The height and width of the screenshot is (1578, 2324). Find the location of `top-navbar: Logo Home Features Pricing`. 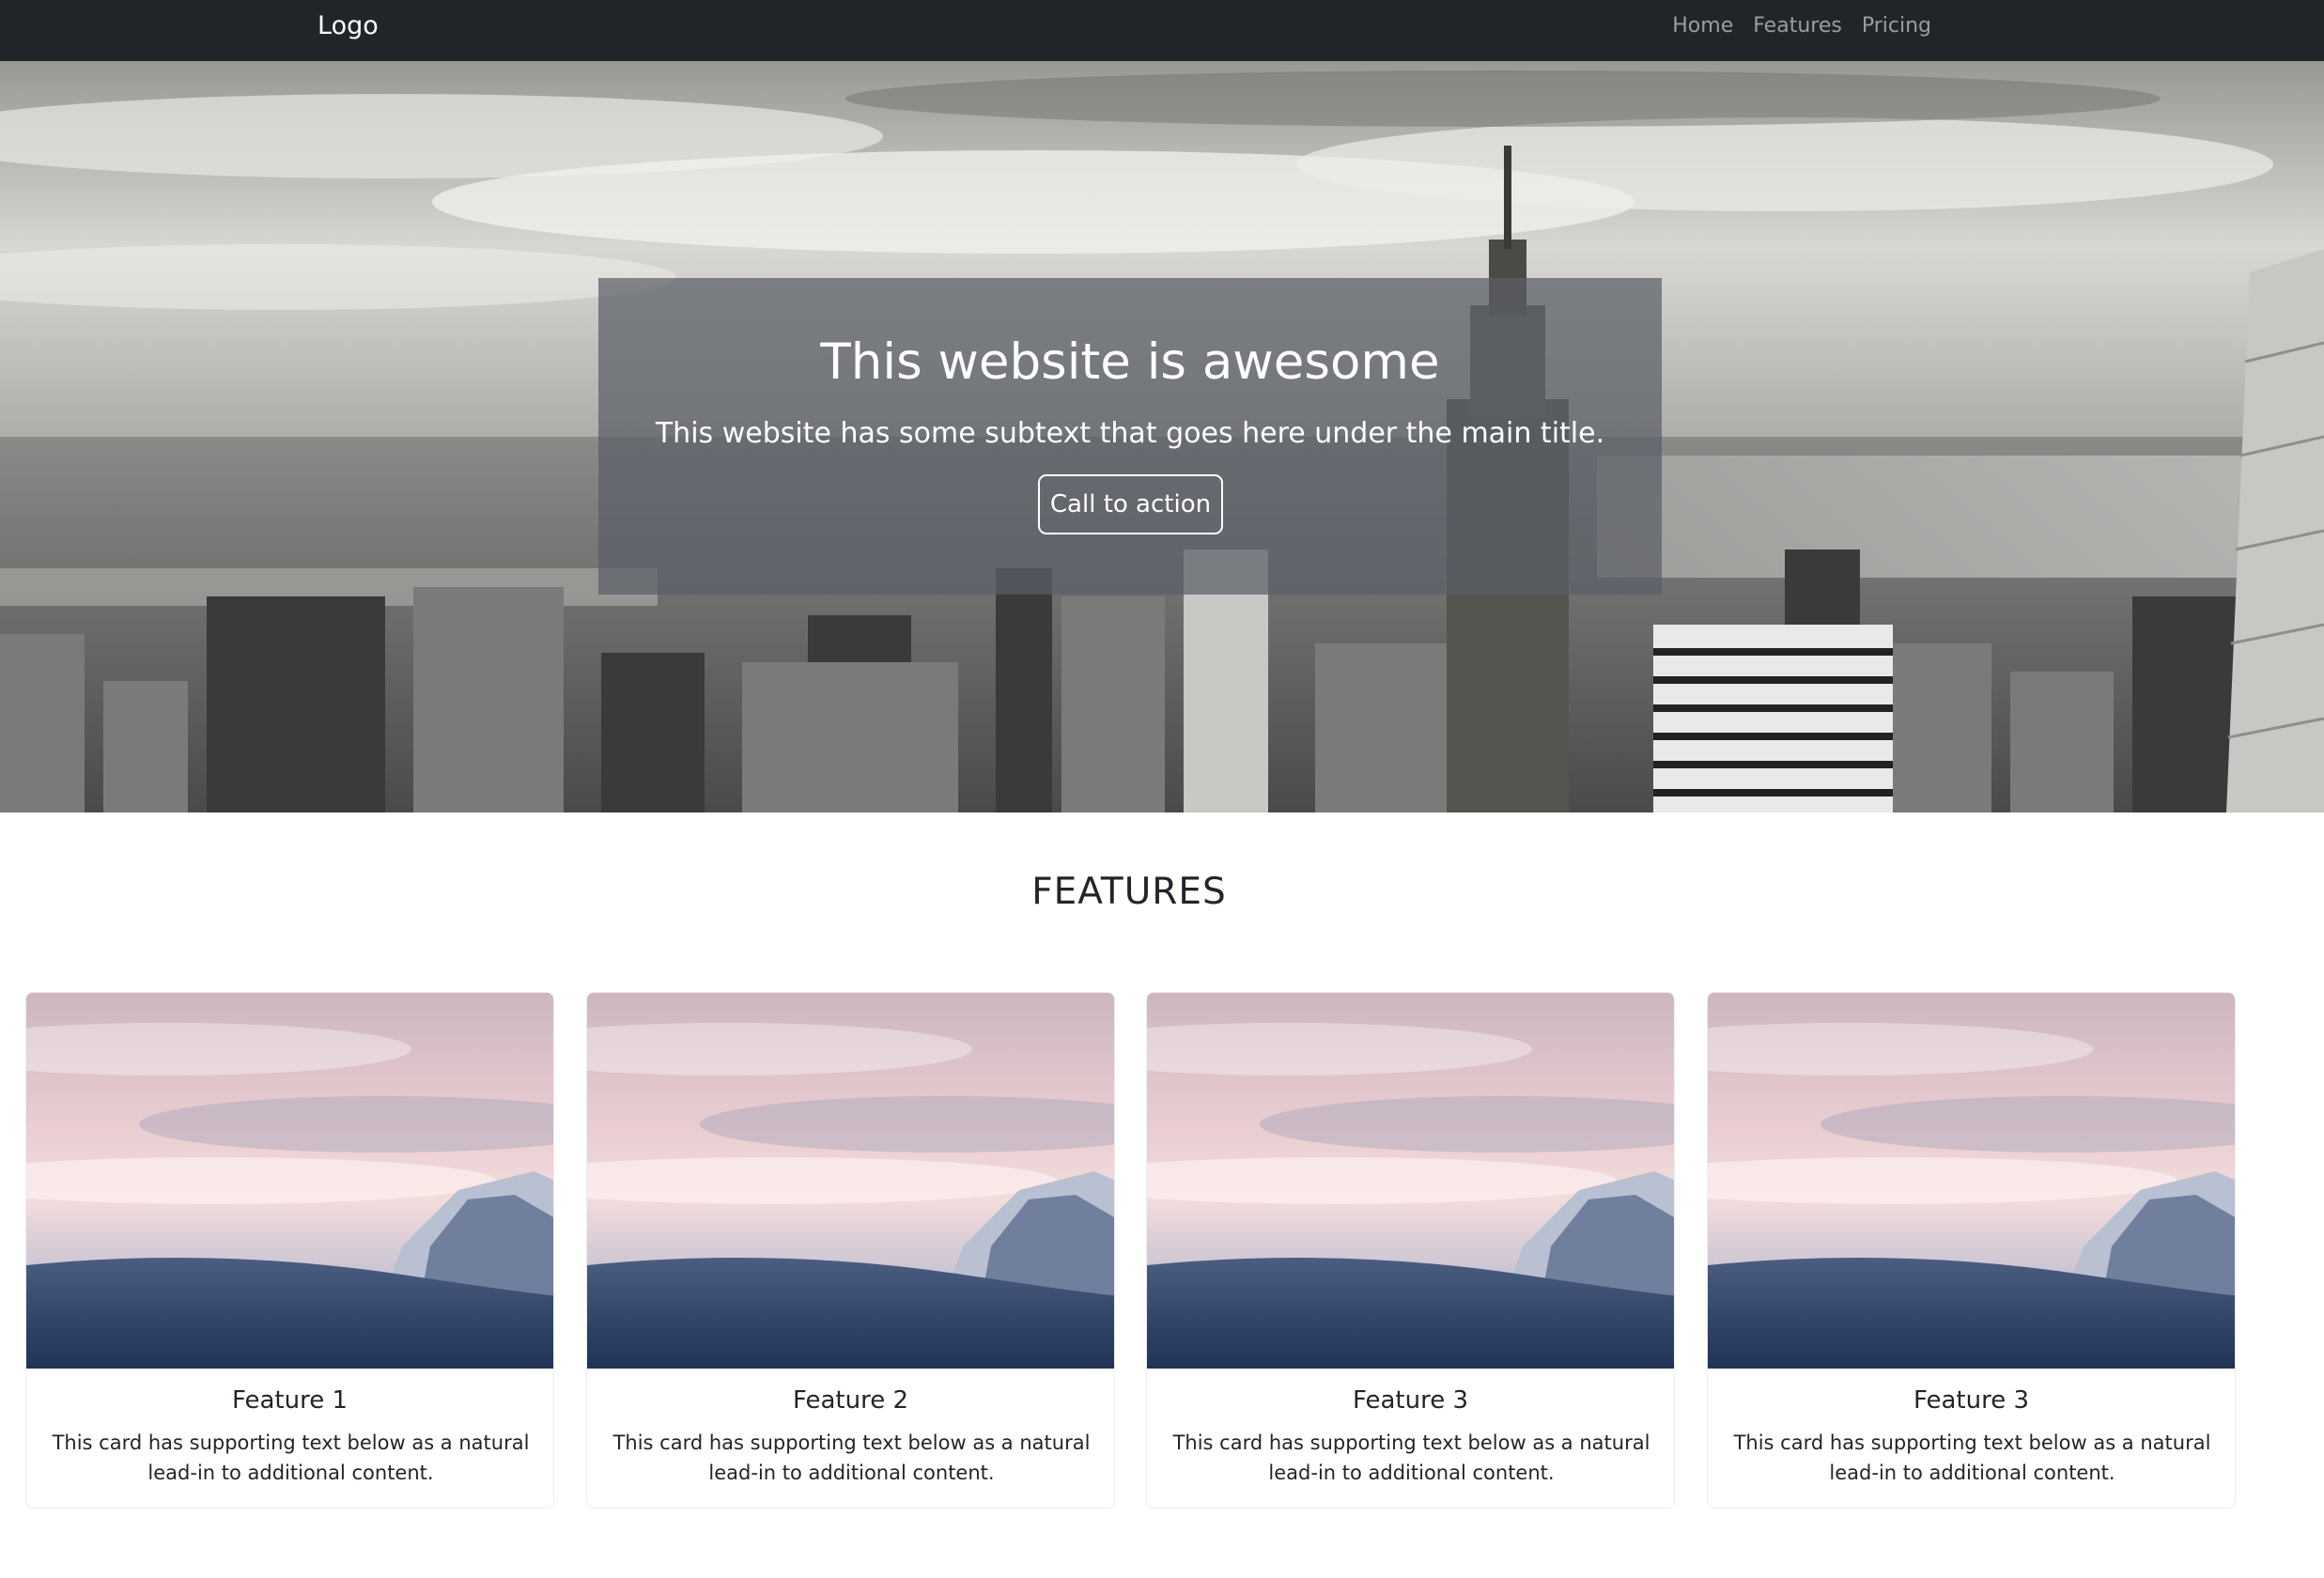

top-navbar: Logo Home Features Pricing is located at coordinates (1162, 30).